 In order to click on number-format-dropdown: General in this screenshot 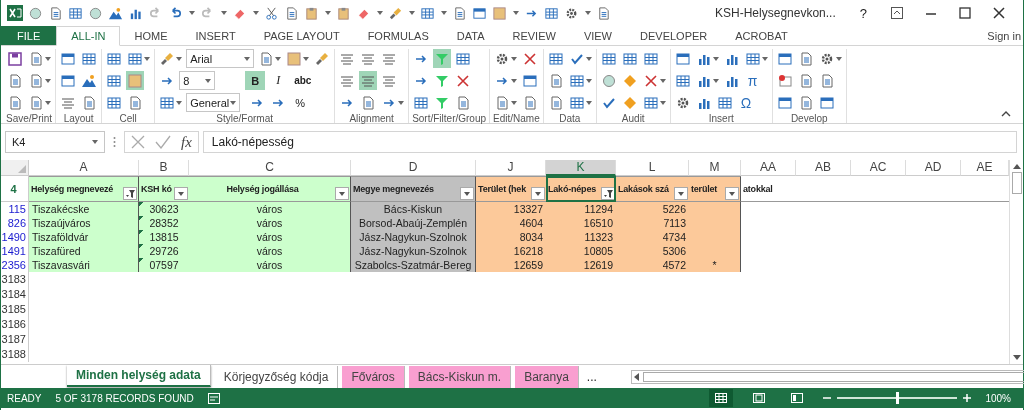, I will do `click(213, 102)`.